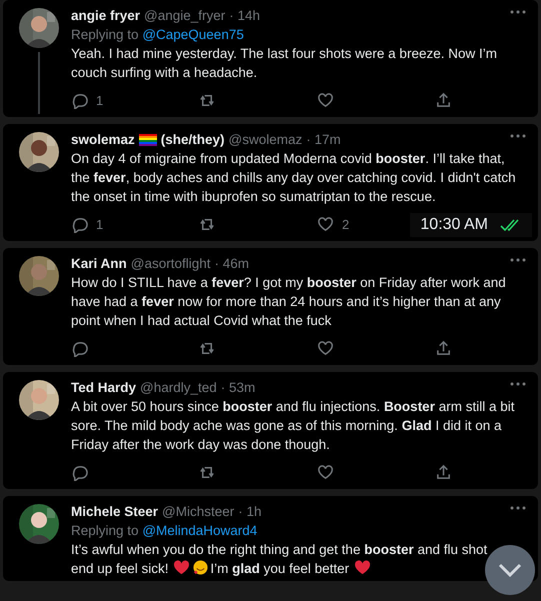 This screenshot has height=601, width=541. I want to click on user-name: Ted Hardy, so click(103, 387).